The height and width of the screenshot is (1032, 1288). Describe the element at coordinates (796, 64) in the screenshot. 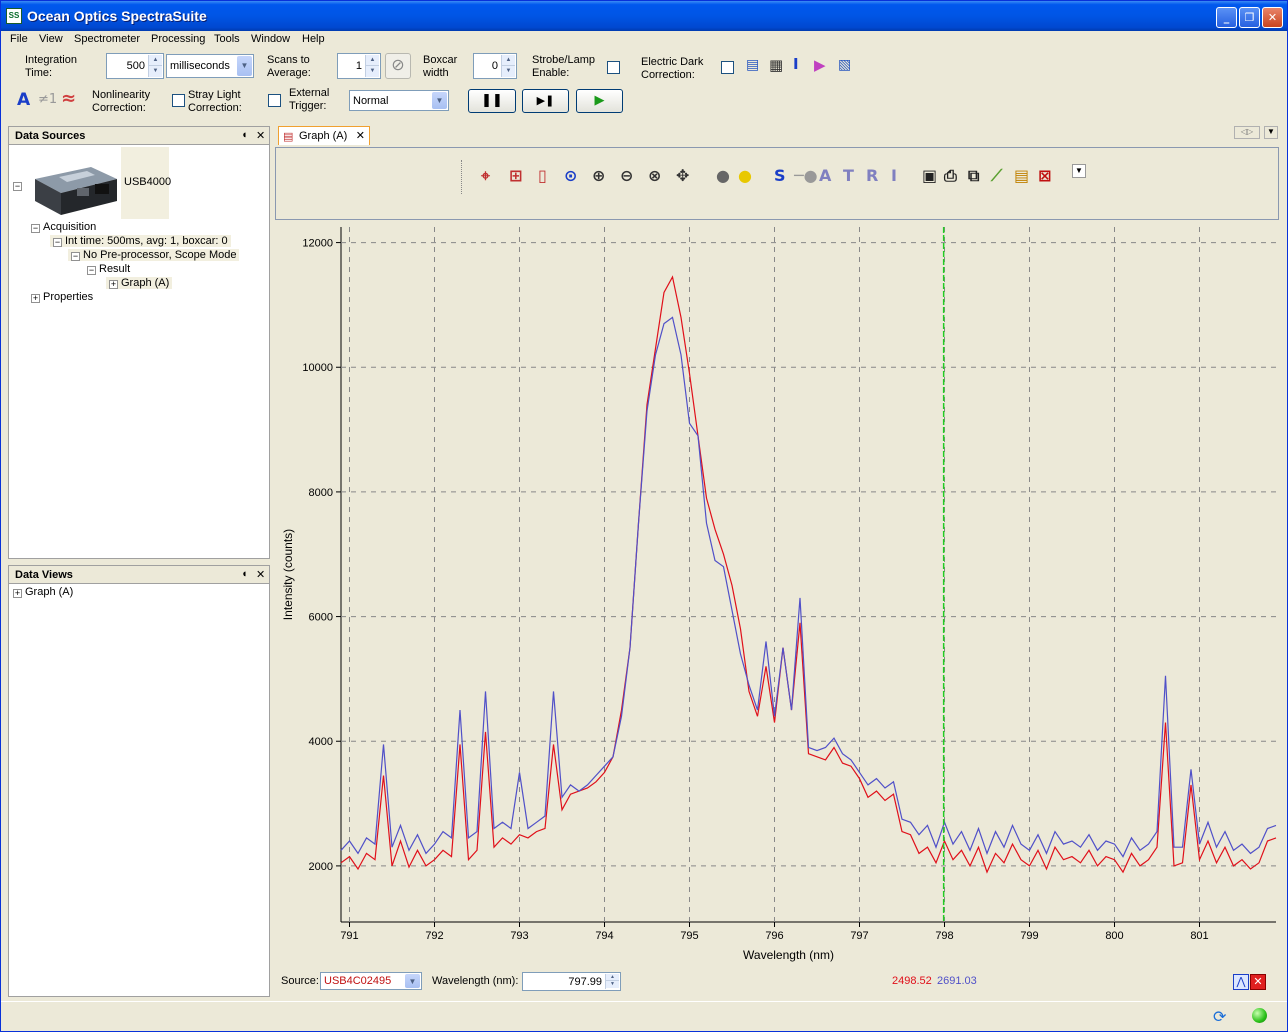

I see `text-cursor-icon: I` at that location.